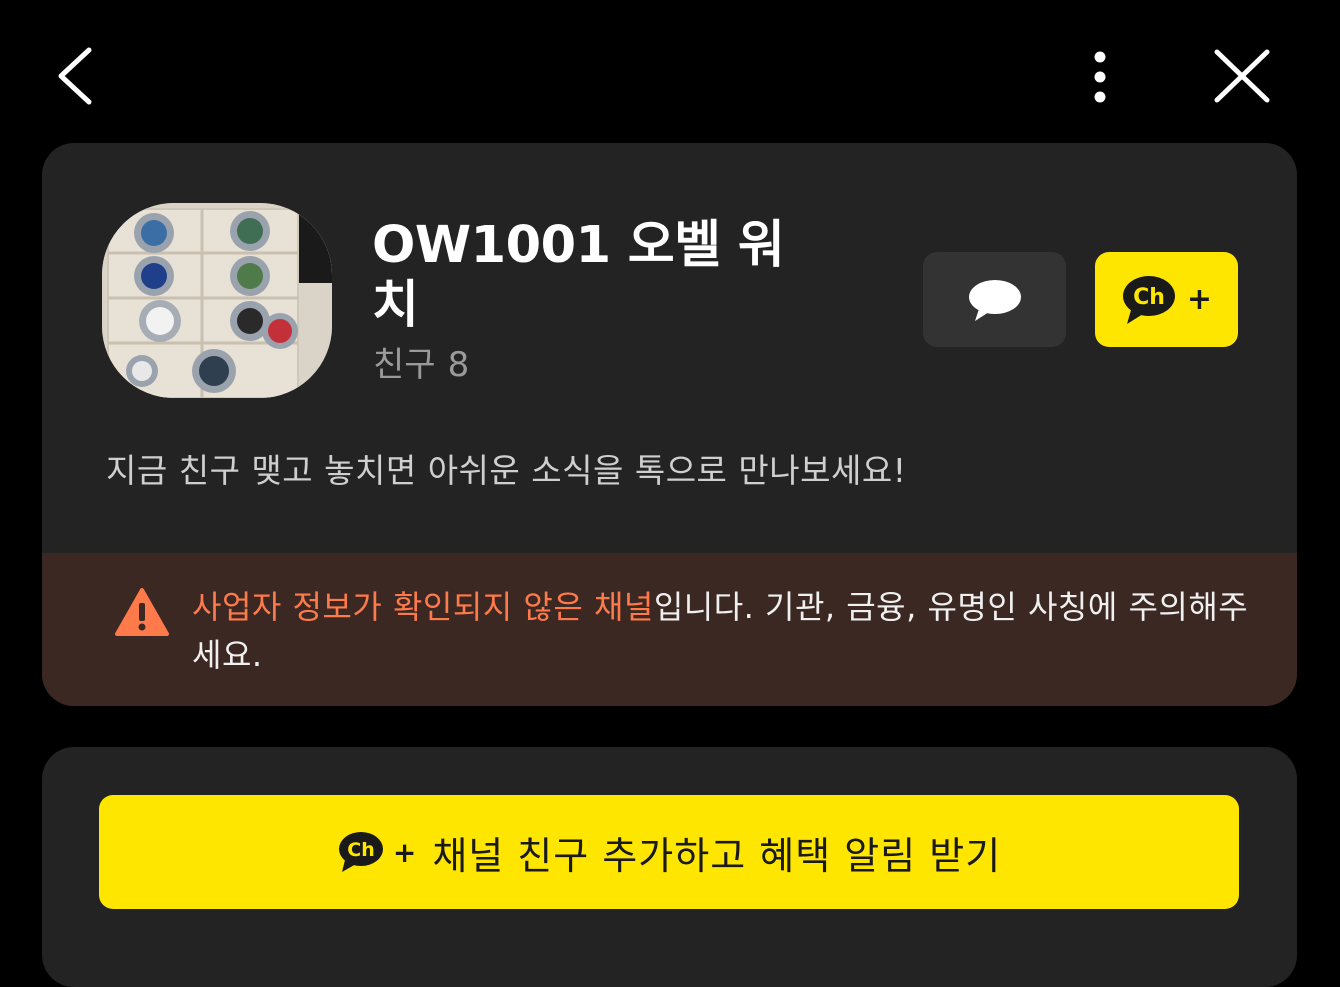  I want to click on chat-bubble-icon, so click(994, 300).